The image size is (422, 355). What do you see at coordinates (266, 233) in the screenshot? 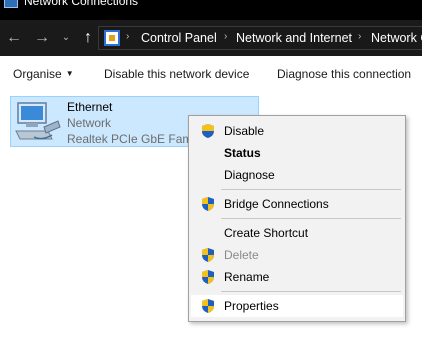
I see `menu-item-label: Create Shortcut` at bounding box center [266, 233].